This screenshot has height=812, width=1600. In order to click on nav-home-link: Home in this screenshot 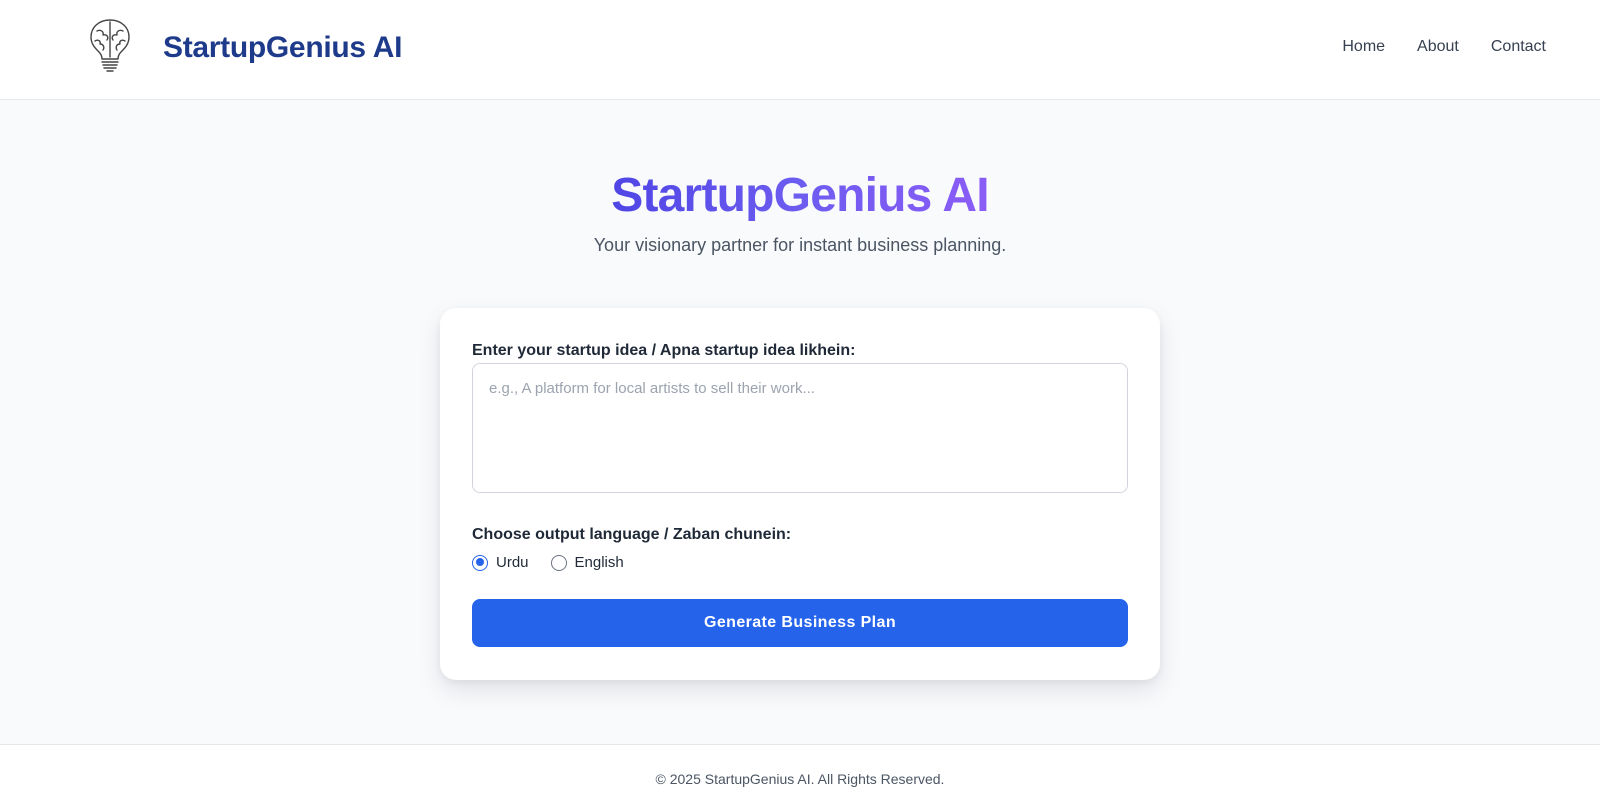, I will do `click(1363, 47)`.